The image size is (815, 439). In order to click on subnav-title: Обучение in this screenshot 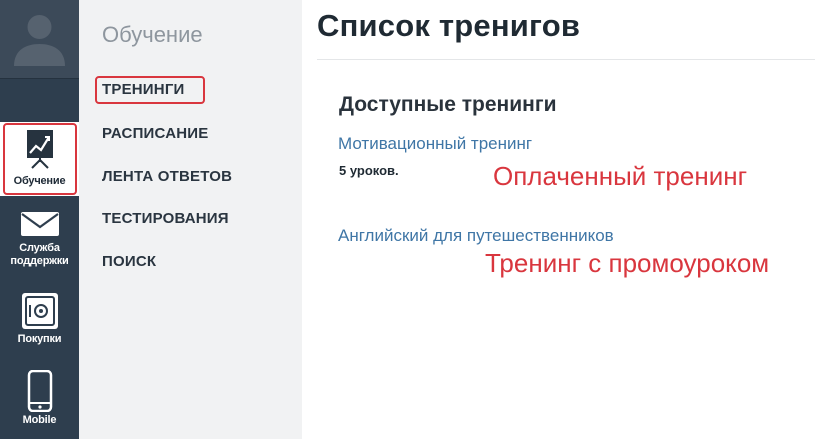, I will do `click(152, 34)`.